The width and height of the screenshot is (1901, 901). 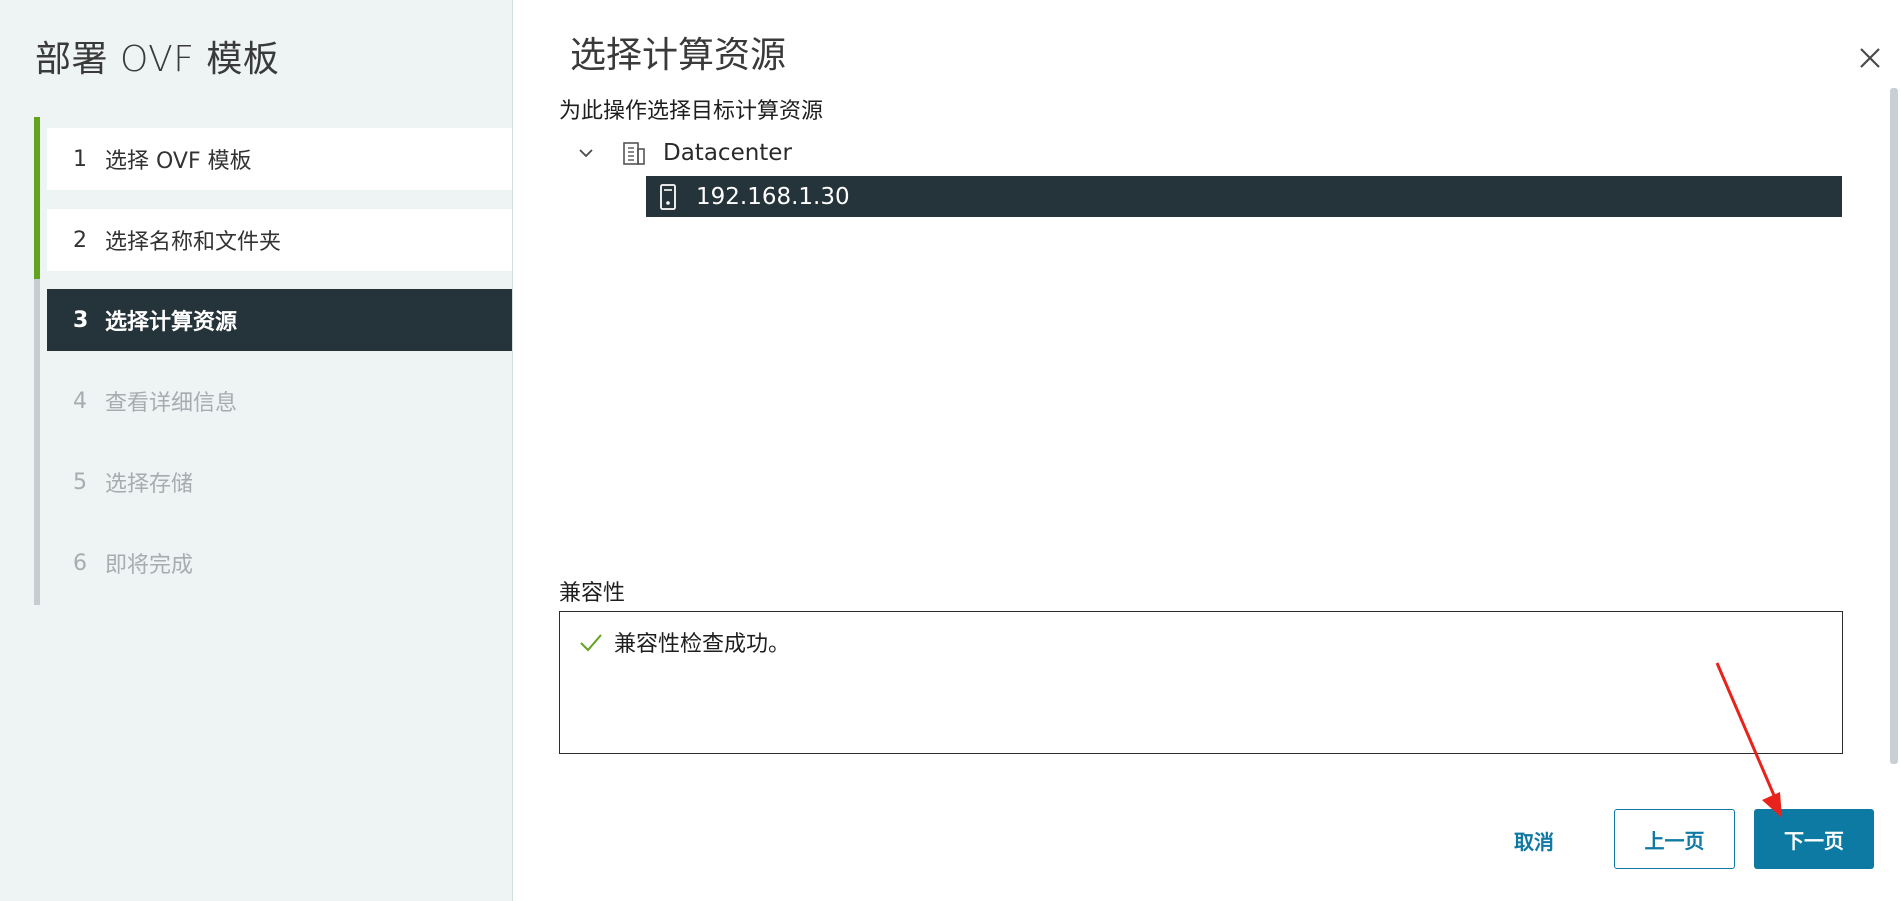 I want to click on chevron-down-icon, so click(x=586, y=153).